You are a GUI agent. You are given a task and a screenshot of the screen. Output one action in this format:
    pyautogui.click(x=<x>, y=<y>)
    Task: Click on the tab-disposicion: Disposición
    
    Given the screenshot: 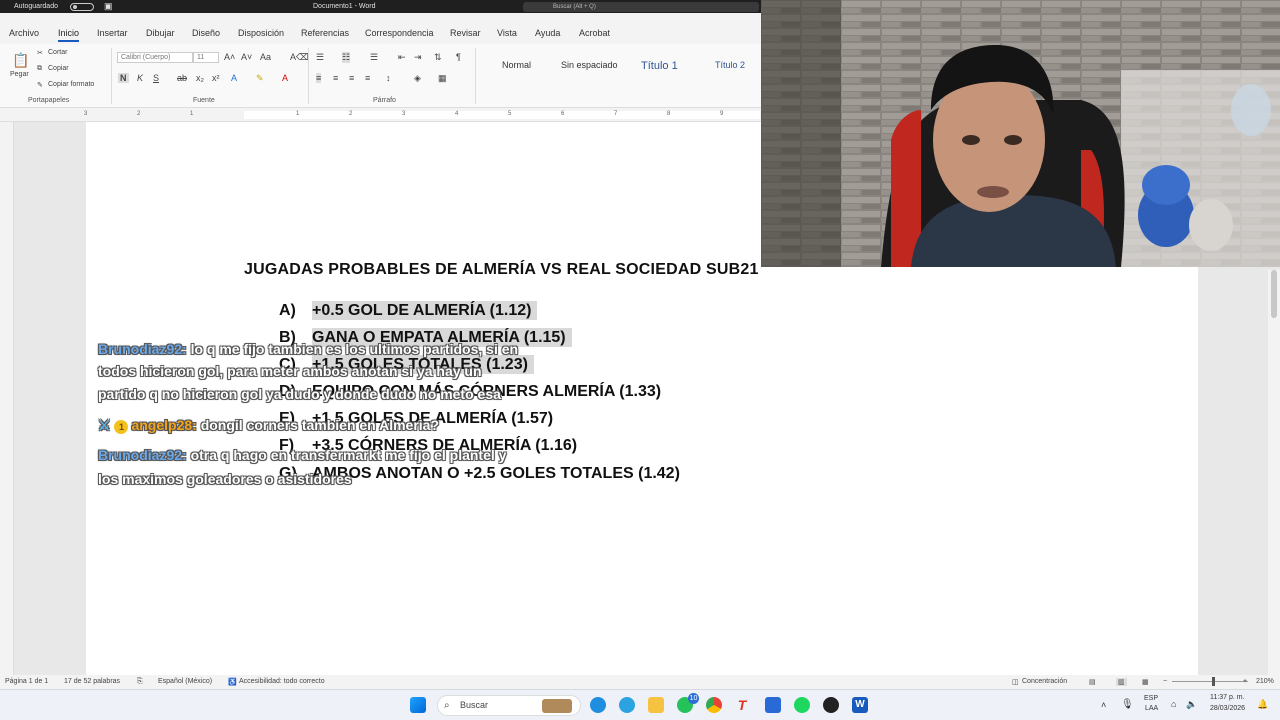 What is the action you would take?
    pyautogui.click(x=261, y=33)
    